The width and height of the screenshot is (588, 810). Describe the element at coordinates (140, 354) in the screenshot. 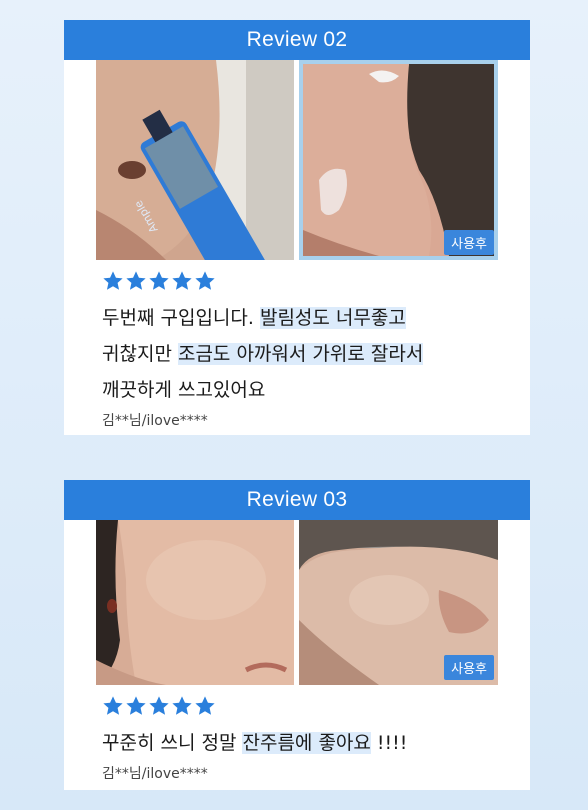

I see `review-text-plain: 귀찮지만` at that location.